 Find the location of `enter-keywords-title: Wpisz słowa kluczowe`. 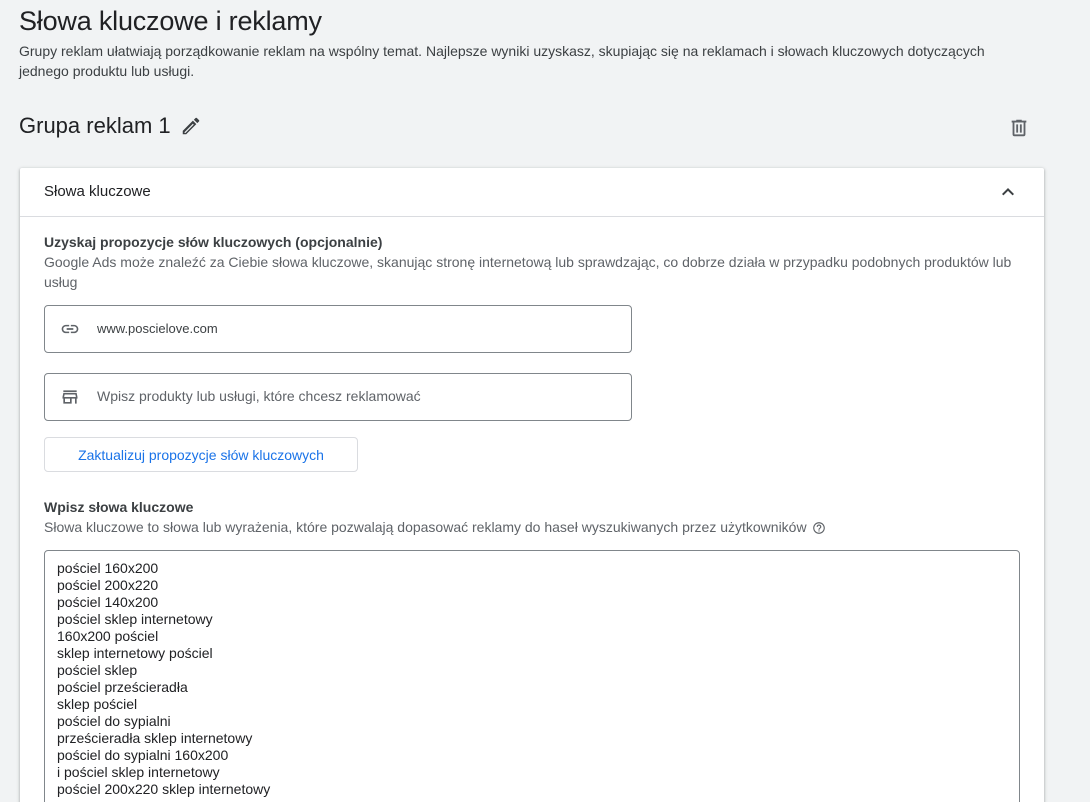

enter-keywords-title: Wpisz słowa kluczowe is located at coordinates (119, 507).